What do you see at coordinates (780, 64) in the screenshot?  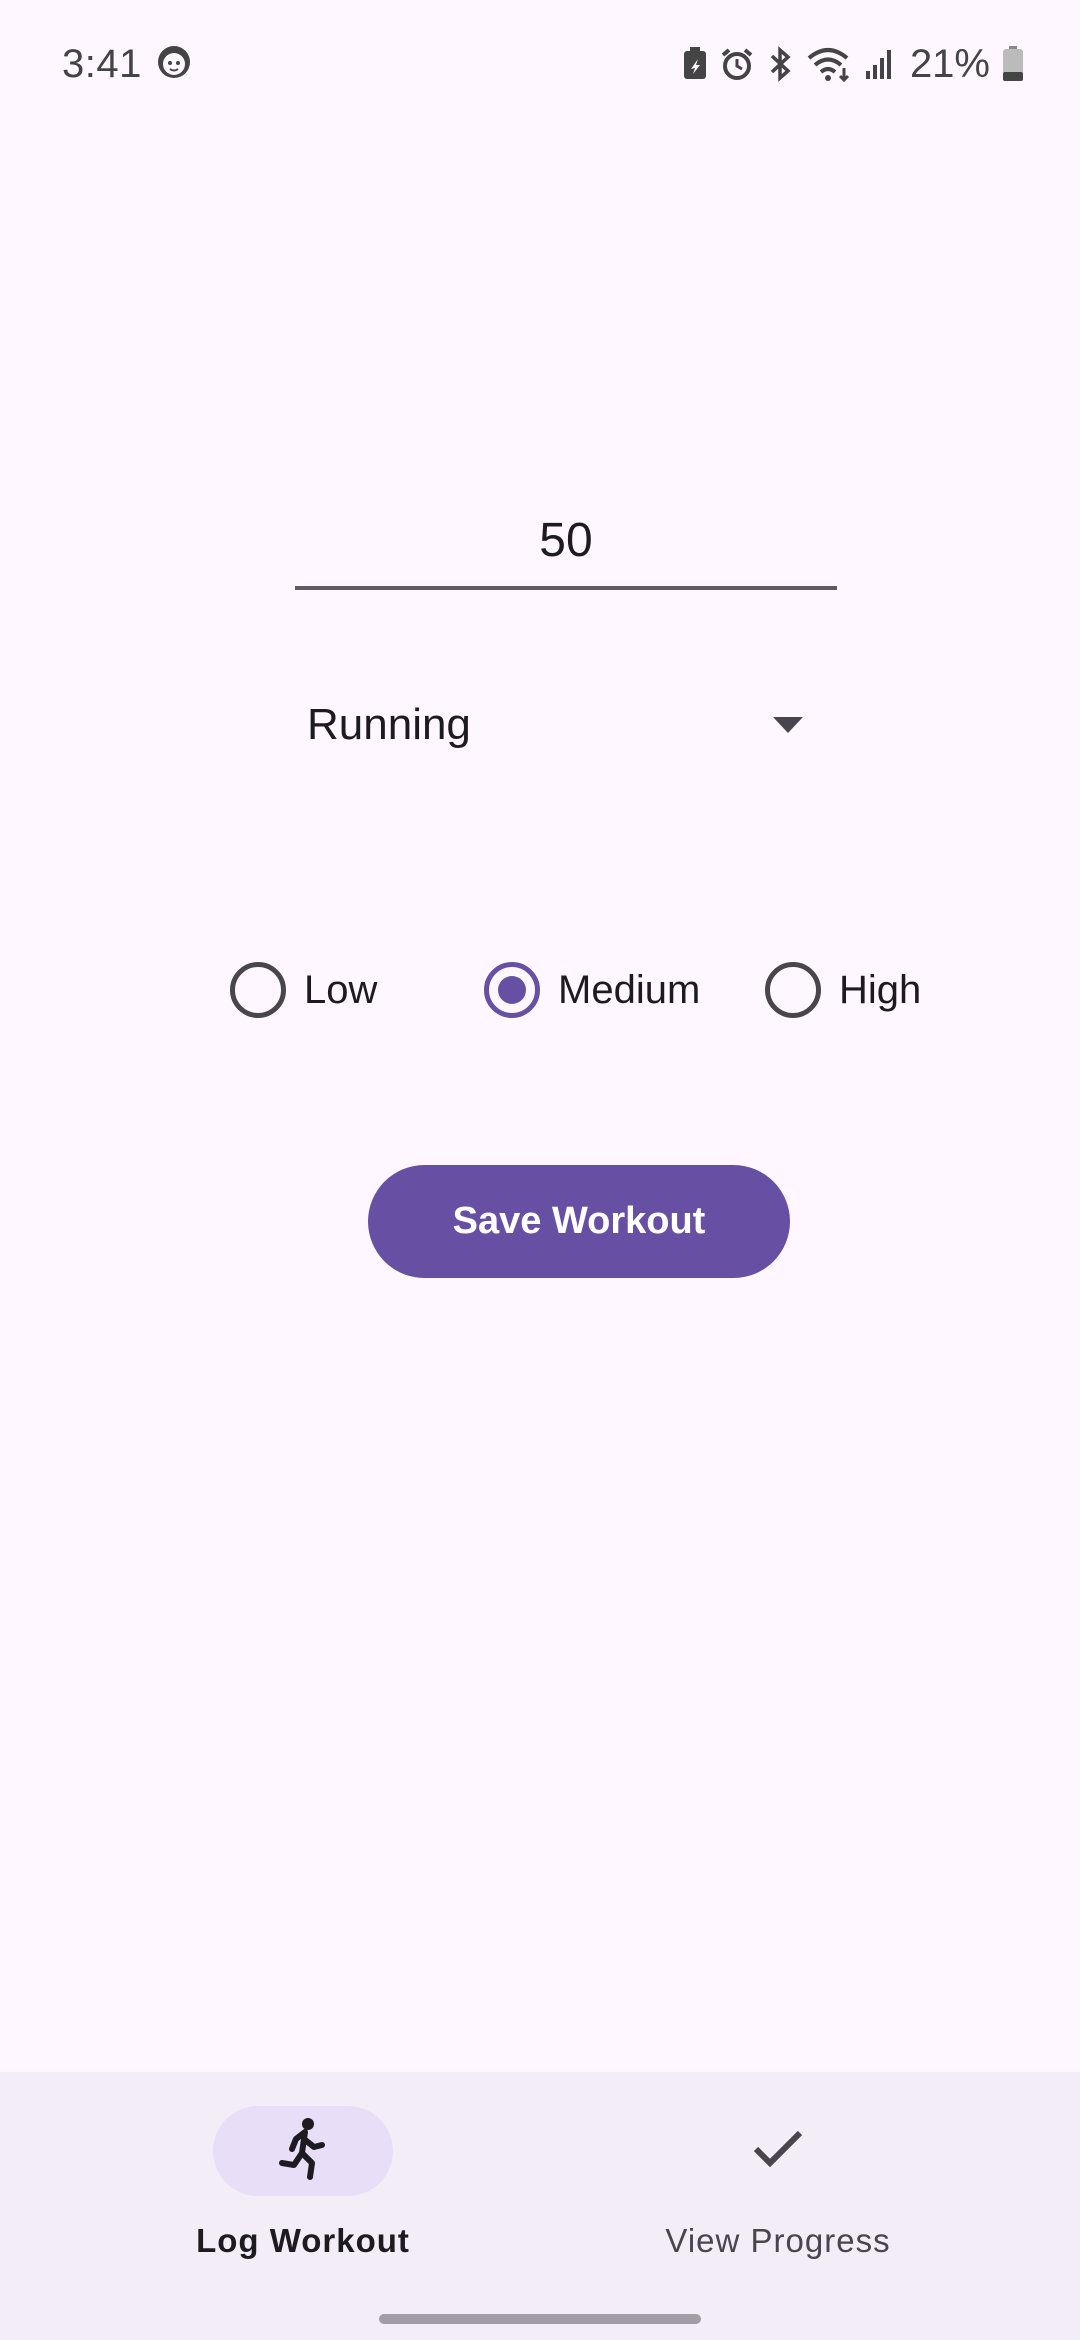 I see `bluetooth-icon` at bounding box center [780, 64].